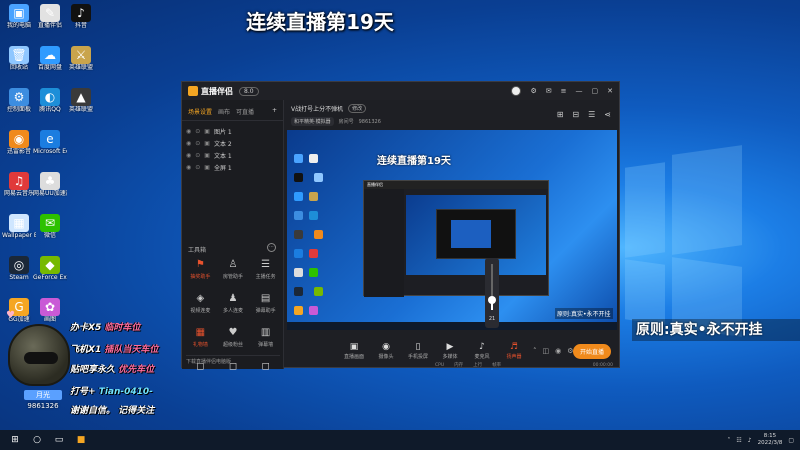 This screenshot has width=800, height=450. Describe the element at coordinates (15, 440) in the screenshot. I see `windows-start-icon: ⊞` at that location.